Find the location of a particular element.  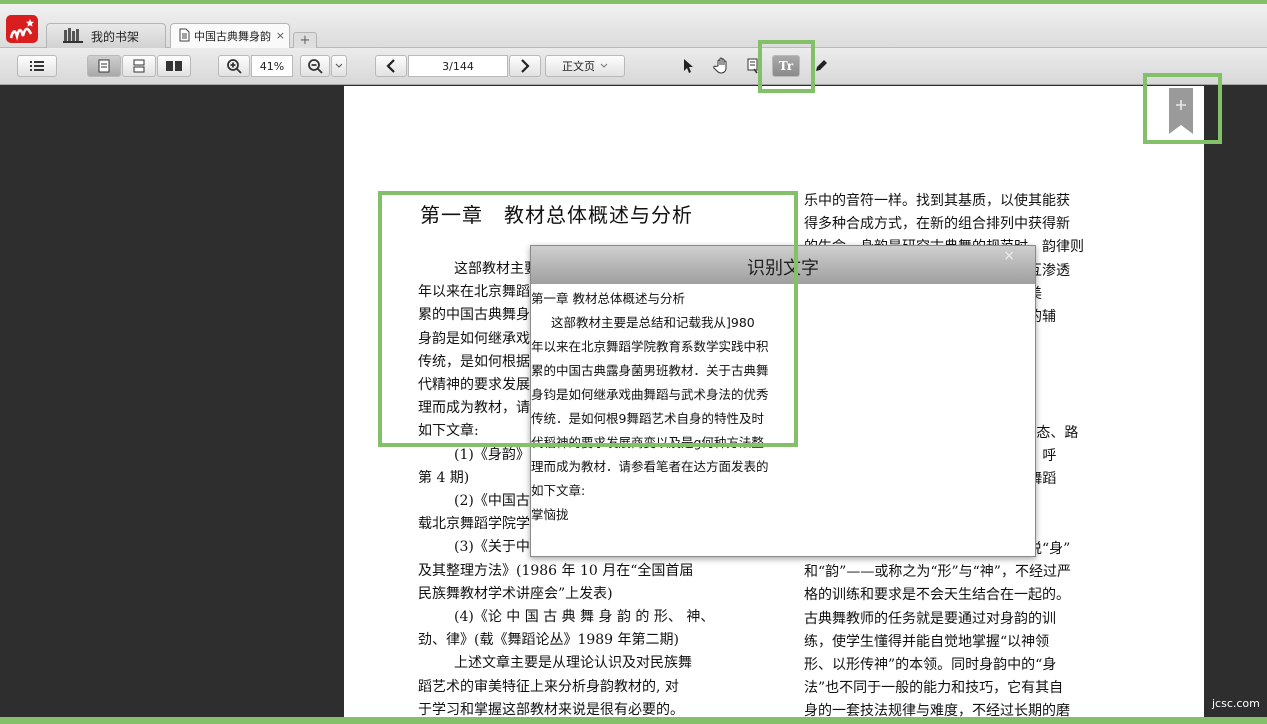

zoom-out-button is located at coordinates (315, 66).